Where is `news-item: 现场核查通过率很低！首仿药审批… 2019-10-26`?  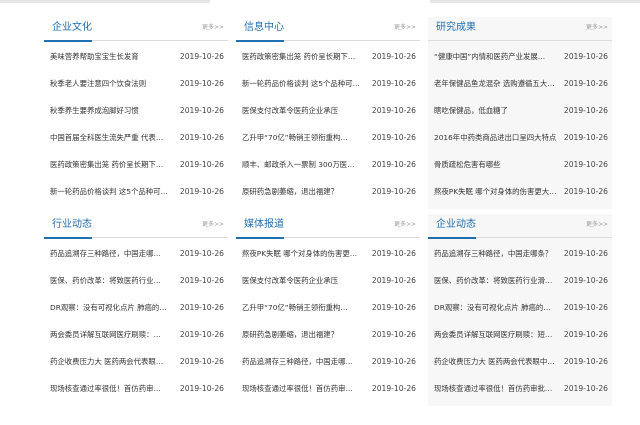
news-item: 现场核查通过率很低！首仿药审批… 2019-10-26 is located at coordinates (521, 389).